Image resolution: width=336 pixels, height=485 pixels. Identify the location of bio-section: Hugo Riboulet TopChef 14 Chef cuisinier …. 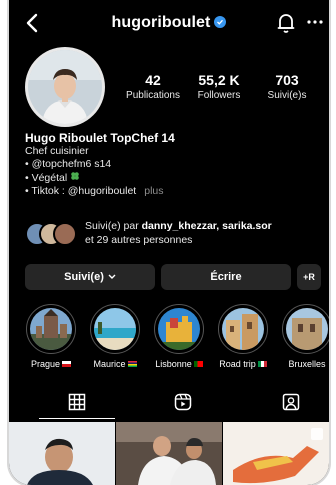
(170, 164).